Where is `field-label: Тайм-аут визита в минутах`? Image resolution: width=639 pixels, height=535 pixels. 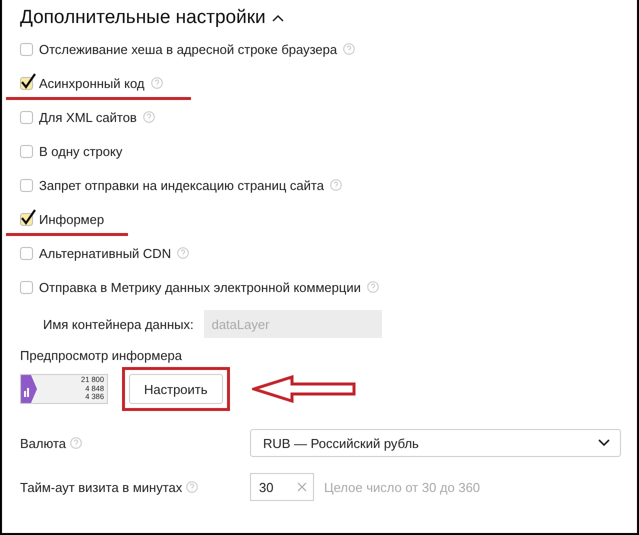 field-label: Тайм-аут визита в минутах is located at coordinates (101, 487).